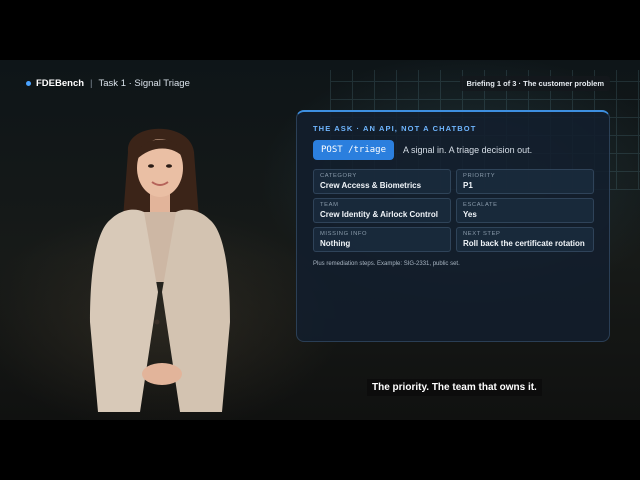  I want to click on field-value: Crew Access & Biometrics, so click(371, 185).